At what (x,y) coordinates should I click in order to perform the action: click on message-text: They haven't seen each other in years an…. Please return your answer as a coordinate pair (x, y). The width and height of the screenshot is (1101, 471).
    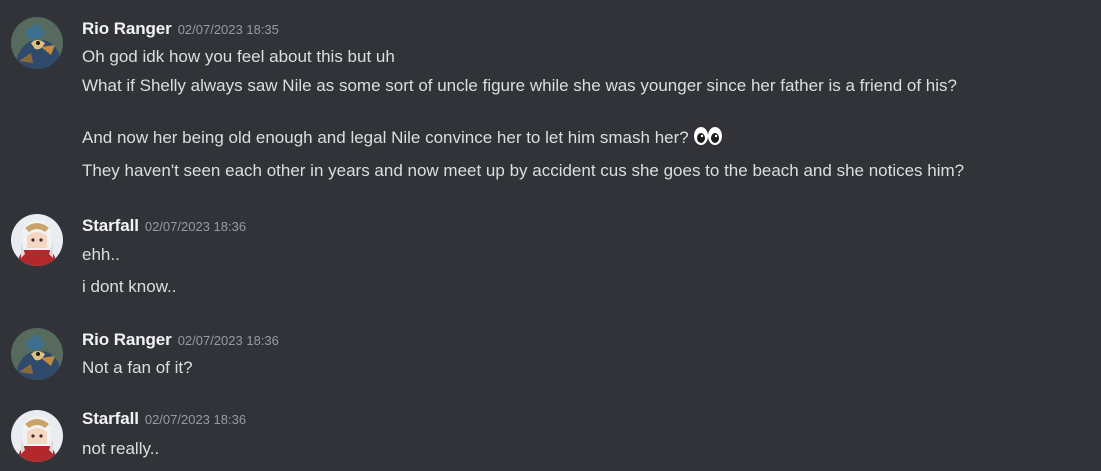
    Looking at the image, I should click on (523, 170).